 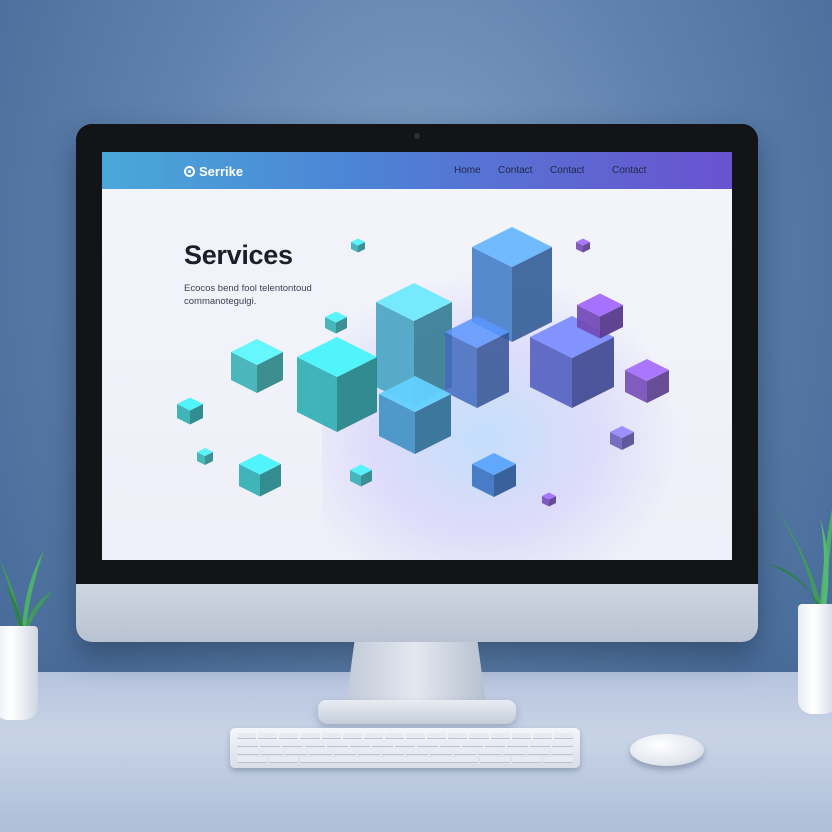 I want to click on plant-pot-left, so click(x=19, y=673).